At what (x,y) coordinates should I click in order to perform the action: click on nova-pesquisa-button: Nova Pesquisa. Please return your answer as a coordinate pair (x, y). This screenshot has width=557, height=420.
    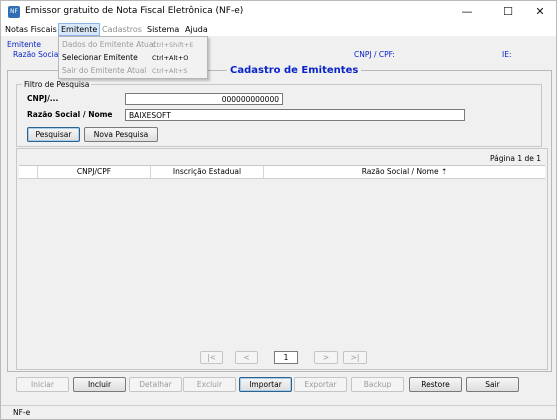
    Looking at the image, I should click on (121, 134).